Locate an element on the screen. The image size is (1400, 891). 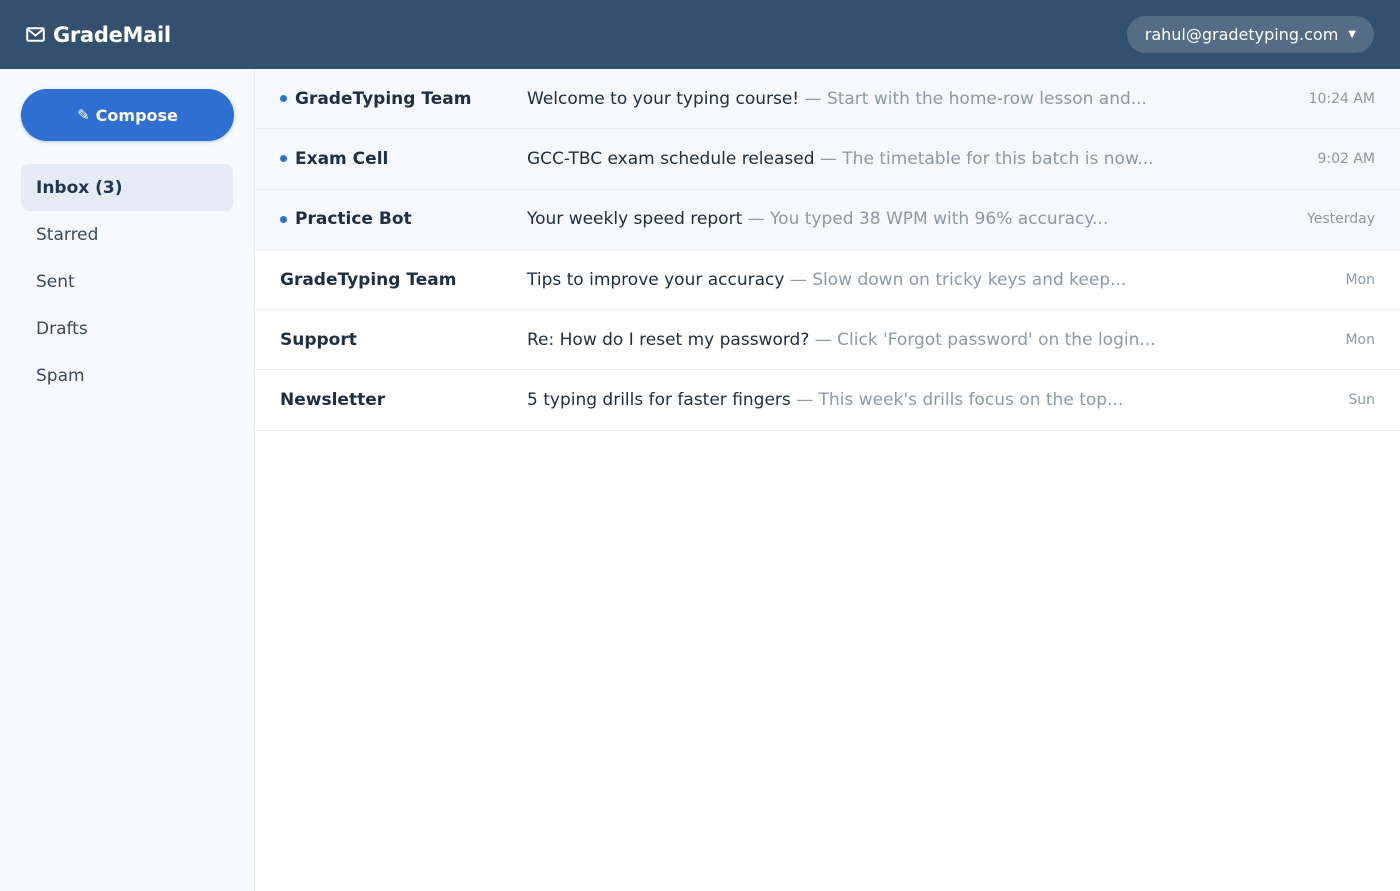
email-time: Yesterday is located at coordinates (1341, 219).